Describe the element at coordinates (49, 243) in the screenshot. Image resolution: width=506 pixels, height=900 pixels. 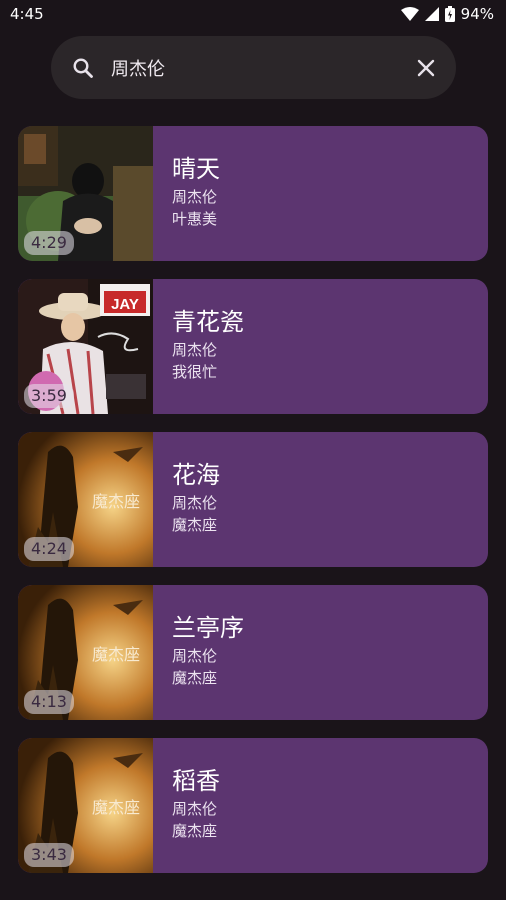
I see `duration-badge: 4:29` at that location.